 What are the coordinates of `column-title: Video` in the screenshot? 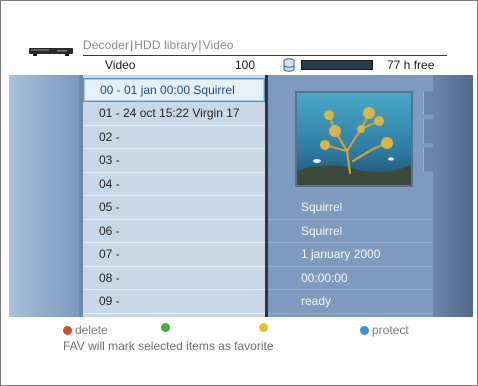 It's located at (120, 65).